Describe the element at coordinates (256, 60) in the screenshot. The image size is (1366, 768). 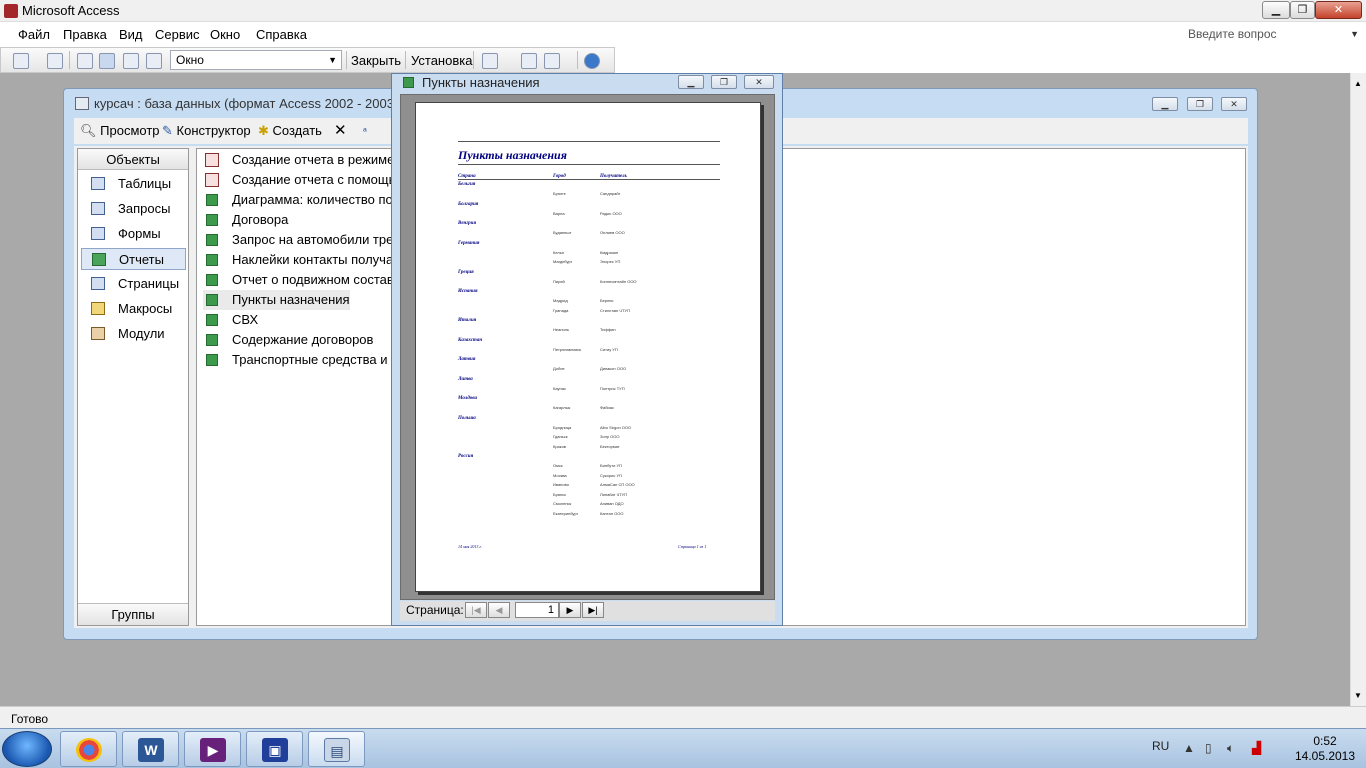
I see `window-zoom-combo: Окно ▼` at that location.